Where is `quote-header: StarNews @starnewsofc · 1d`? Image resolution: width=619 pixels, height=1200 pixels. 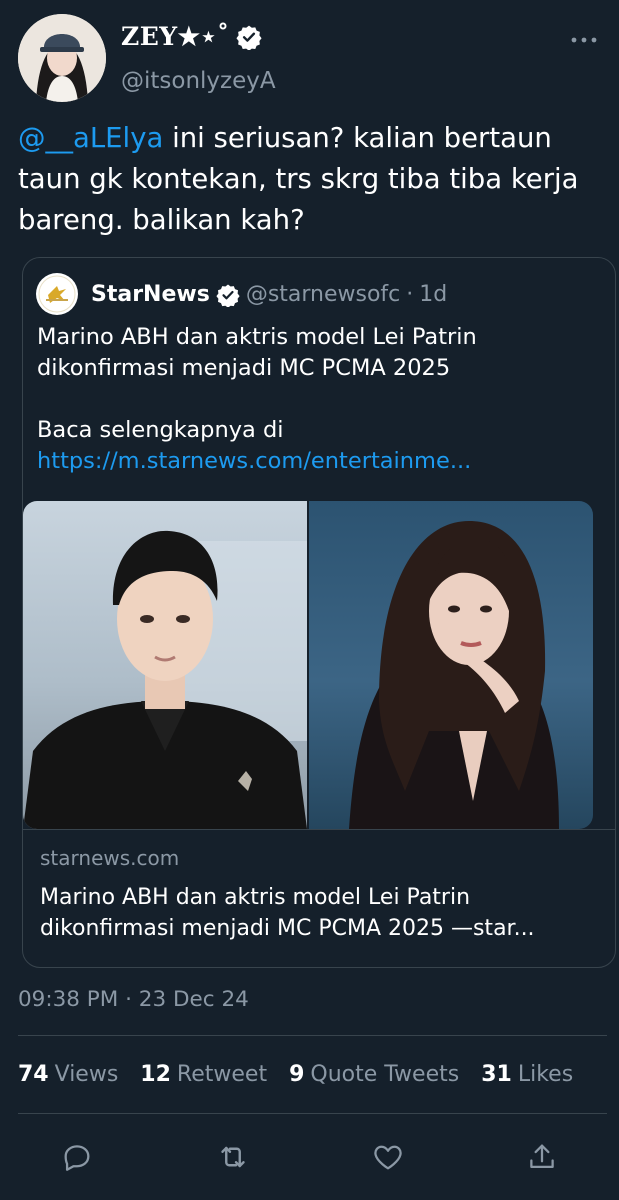
quote-header: StarNews @starnewsofc · 1d is located at coordinates (269, 294).